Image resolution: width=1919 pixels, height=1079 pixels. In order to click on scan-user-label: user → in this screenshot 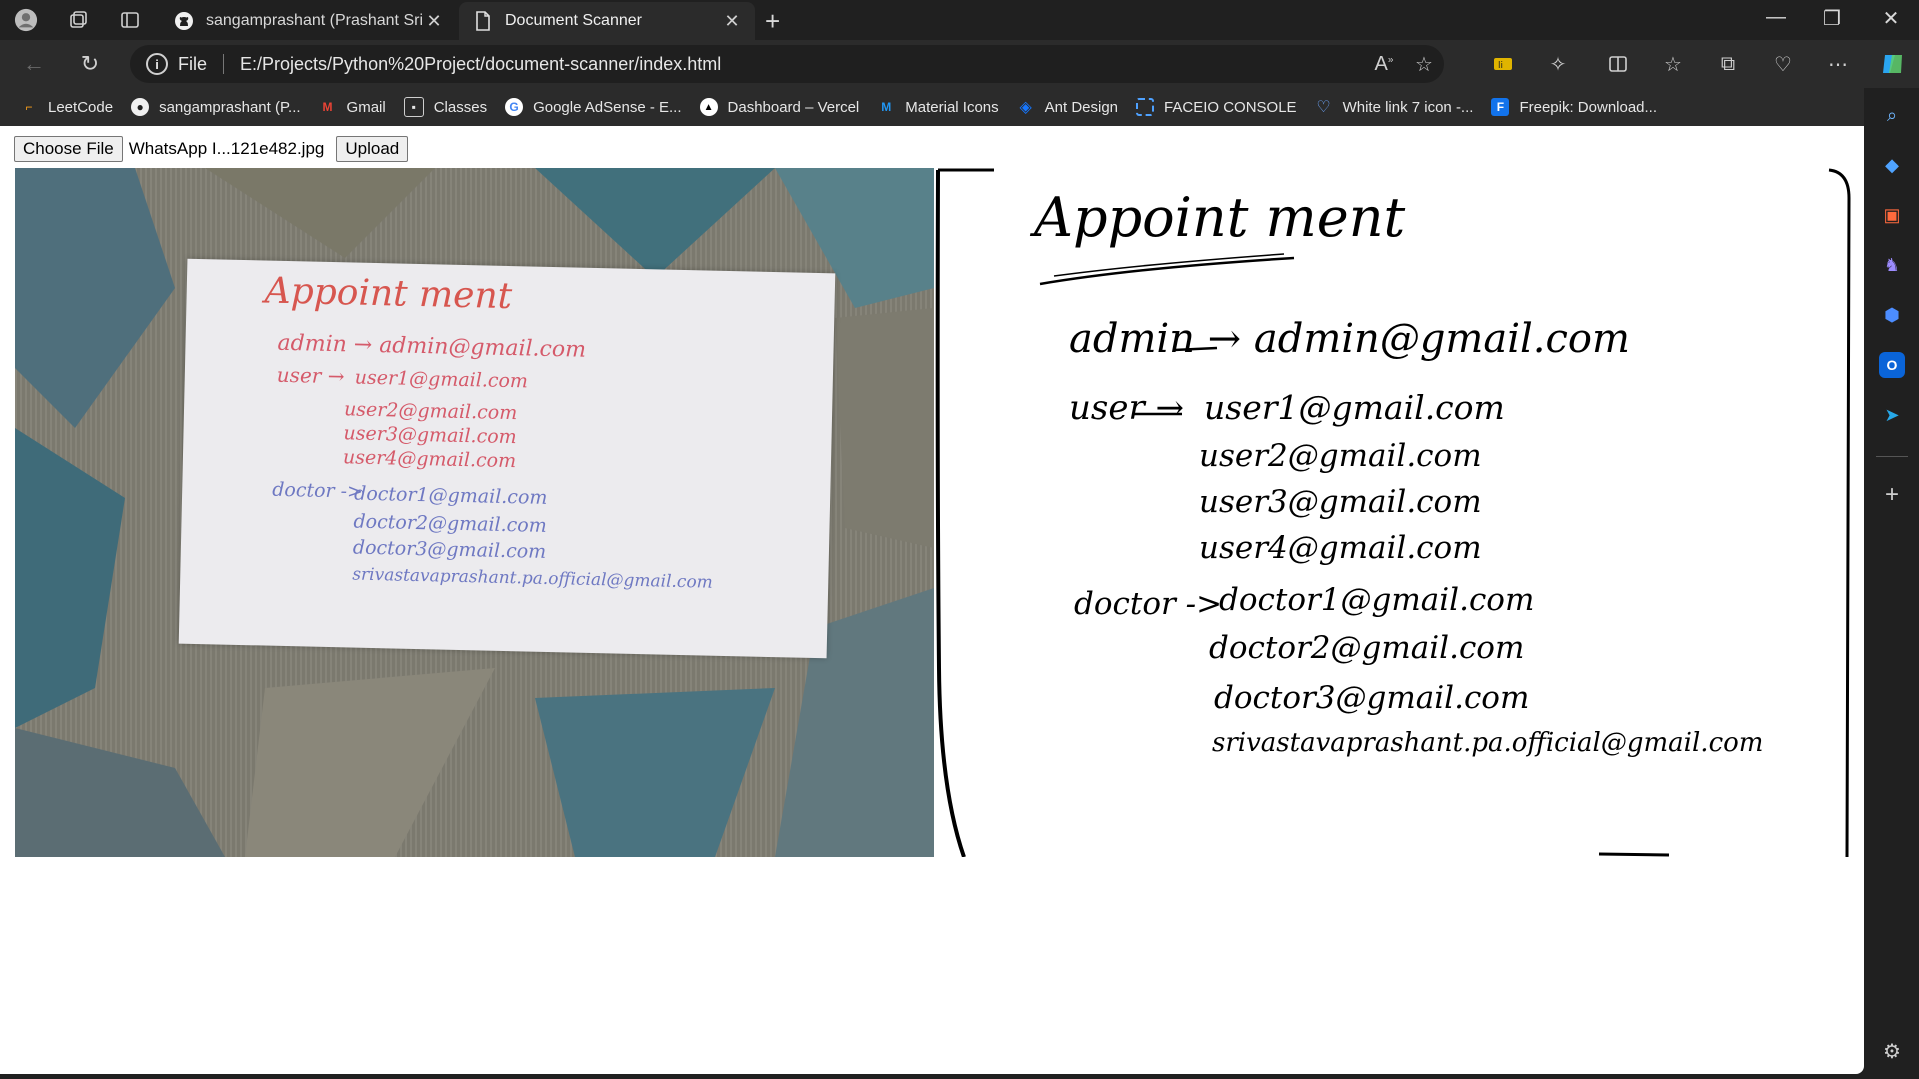, I will do `click(1127, 408)`.